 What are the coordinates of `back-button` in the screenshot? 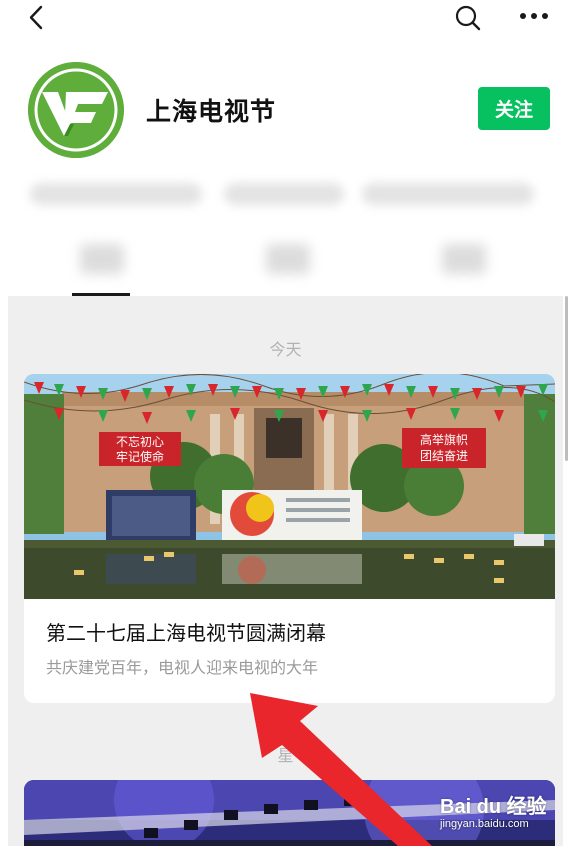 It's located at (38, 18).